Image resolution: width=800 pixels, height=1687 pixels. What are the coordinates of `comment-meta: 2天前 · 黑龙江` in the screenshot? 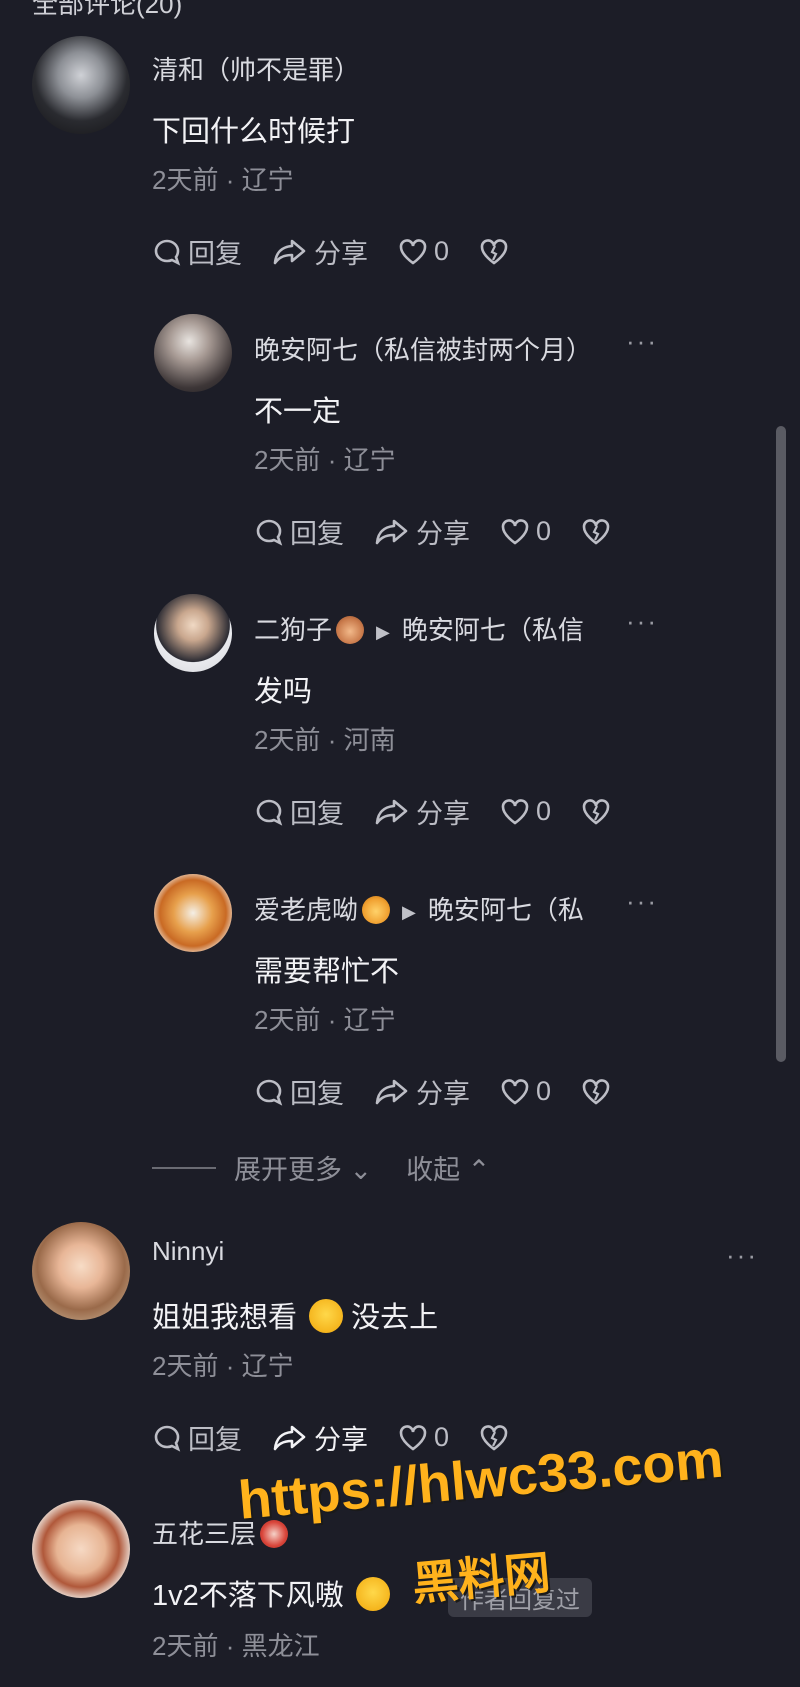 It's located at (236, 1646).